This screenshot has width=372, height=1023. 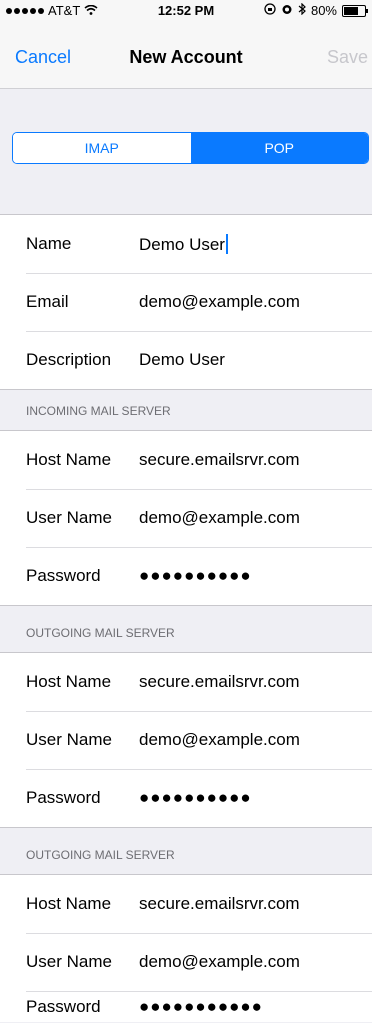 I want to click on outgoing-host-label: Host Name, so click(x=69, y=681).